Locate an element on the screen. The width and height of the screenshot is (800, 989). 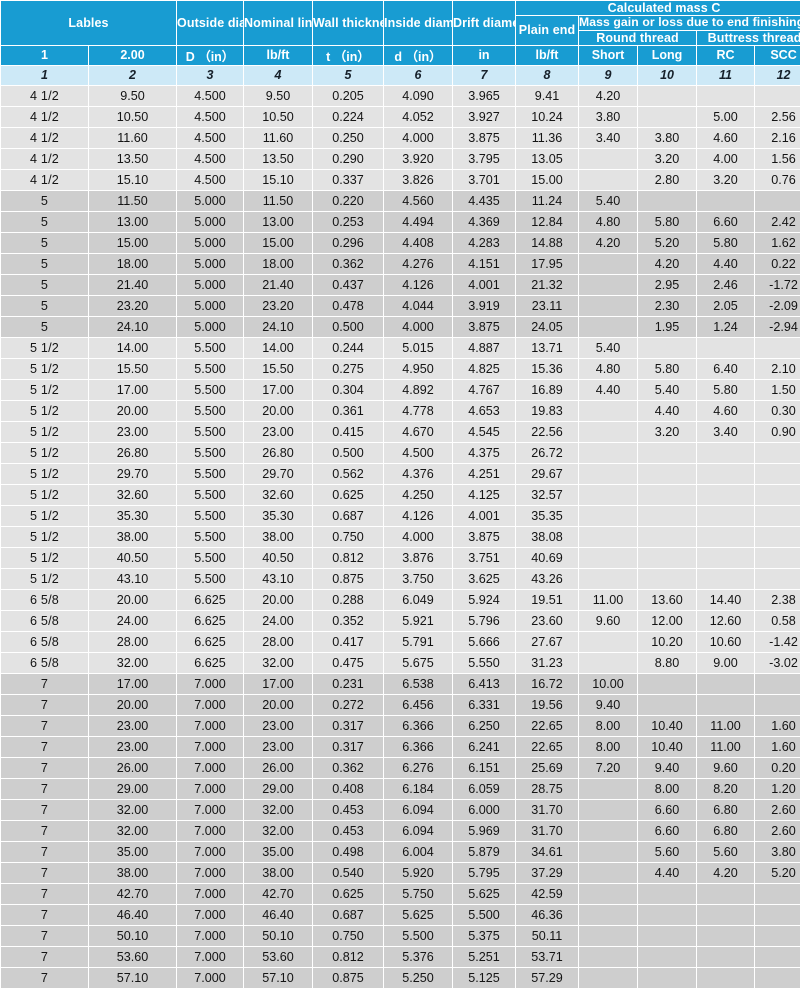
table-cell: 6.049 is located at coordinates (418, 599).